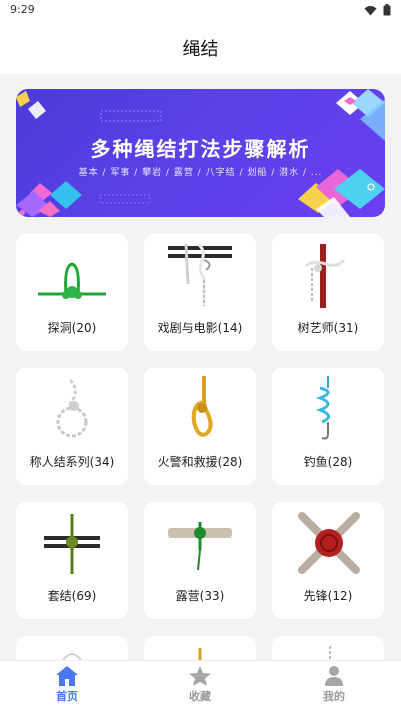 Image resolution: width=401 pixels, height=713 pixels. Describe the element at coordinates (200, 596) in the screenshot. I see `category-label: 露营(33)` at that location.